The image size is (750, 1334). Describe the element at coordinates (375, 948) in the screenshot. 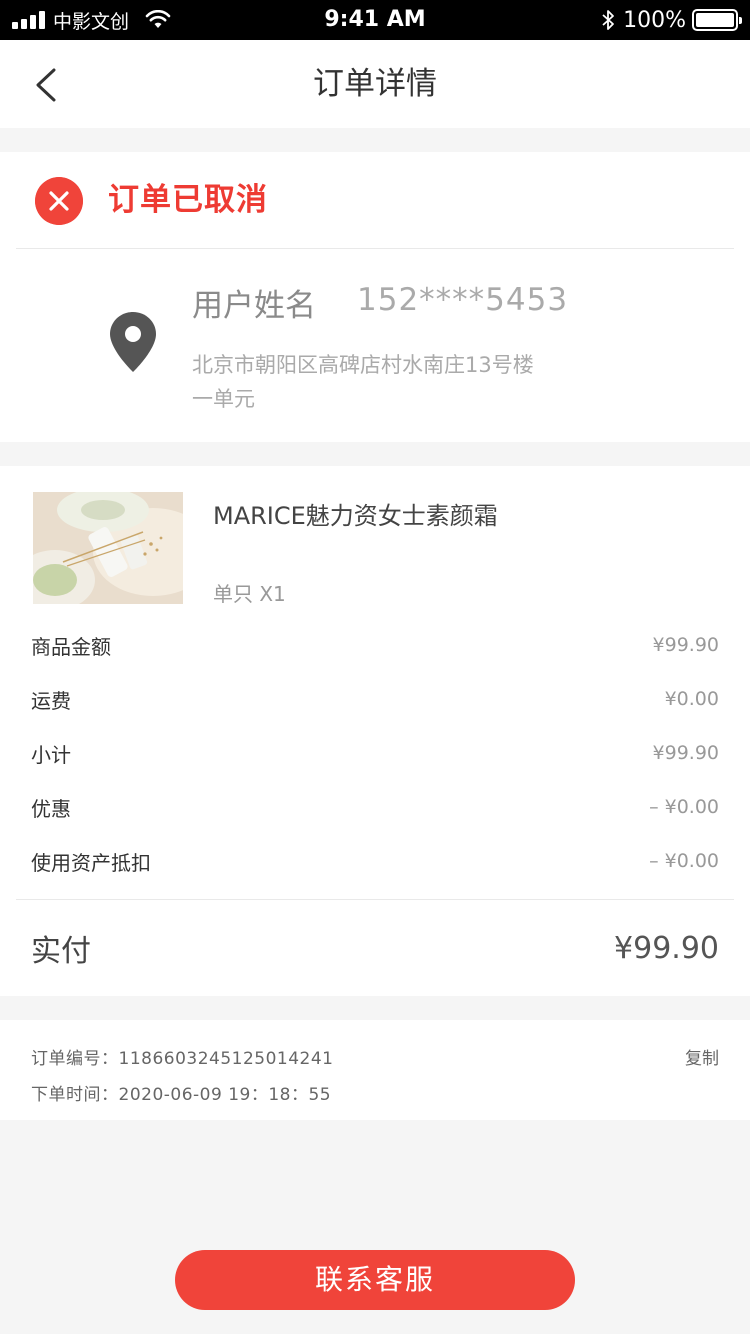

I see `total-row: 实付 ¥99.90` at that location.